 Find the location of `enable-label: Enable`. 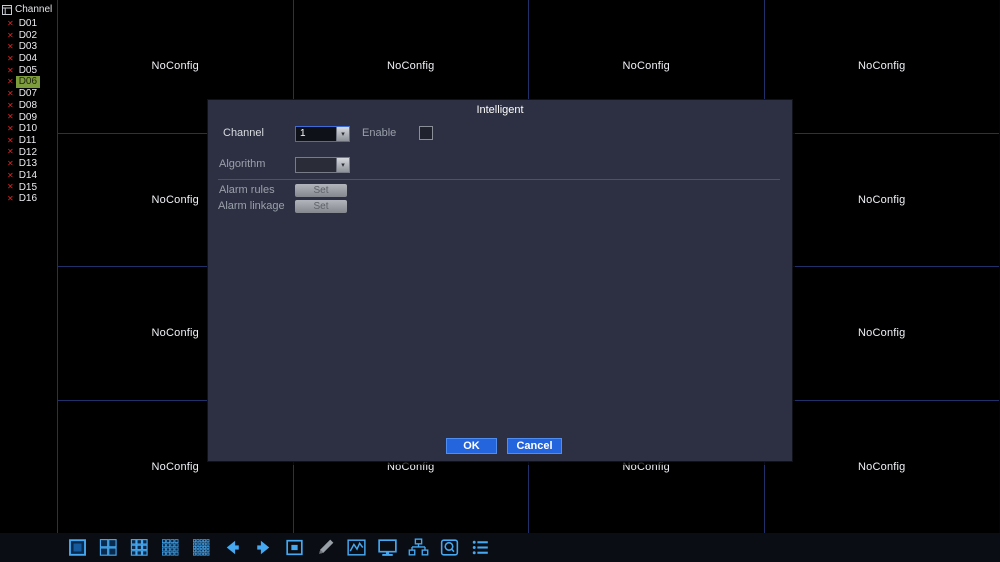

enable-label: Enable is located at coordinates (379, 133).